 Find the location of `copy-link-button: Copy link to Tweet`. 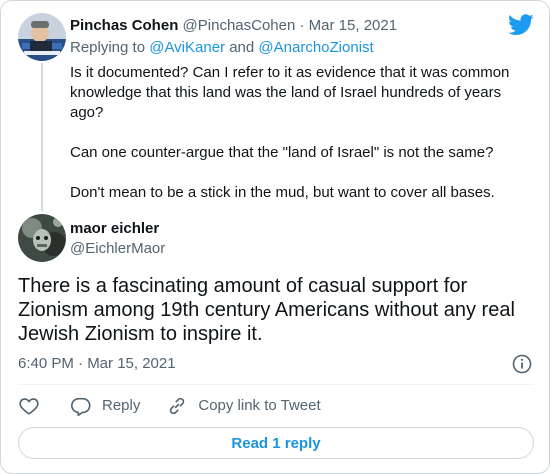

copy-link-button: Copy link to Tweet is located at coordinates (243, 406).